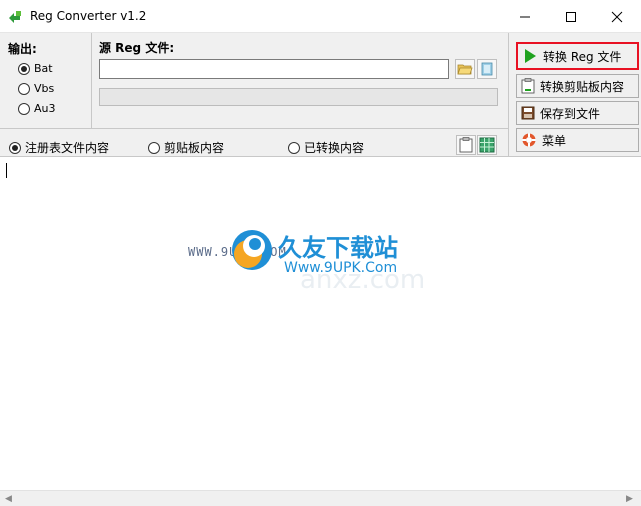  What do you see at coordinates (22, 49) in the screenshot?
I see `output-label: 输出:` at bounding box center [22, 49].